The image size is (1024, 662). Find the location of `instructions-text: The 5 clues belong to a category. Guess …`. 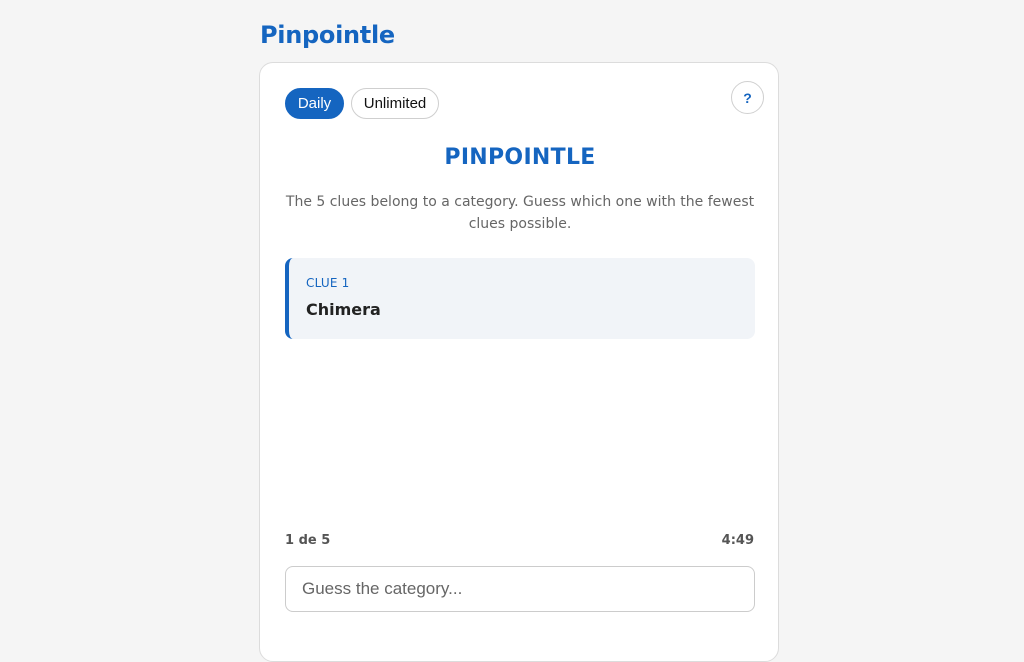

instructions-text: The 5 clues belong to a category. Guess … is located at coordinates (520, 213).